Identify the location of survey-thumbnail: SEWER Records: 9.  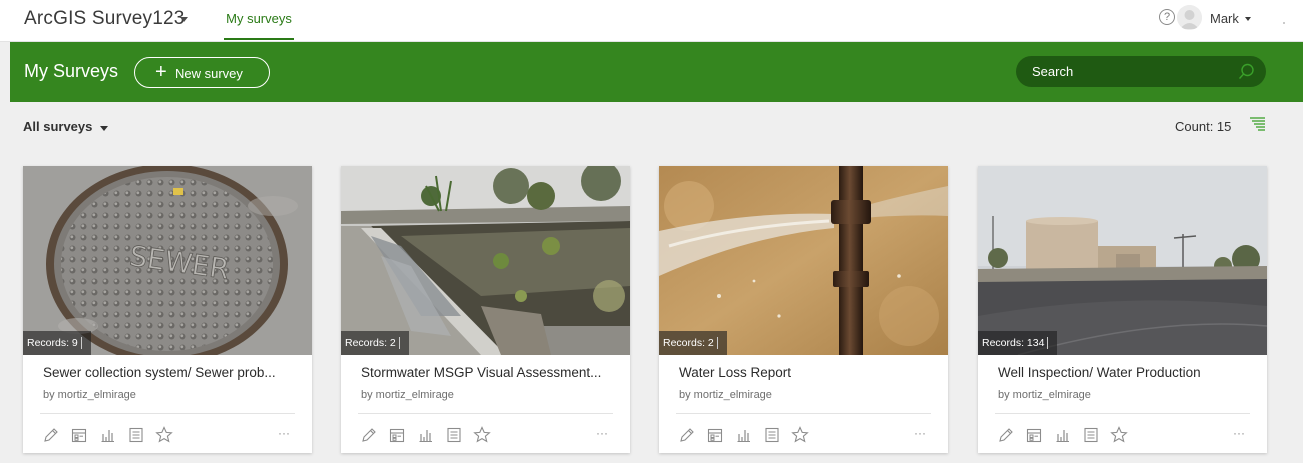
(167, 260).